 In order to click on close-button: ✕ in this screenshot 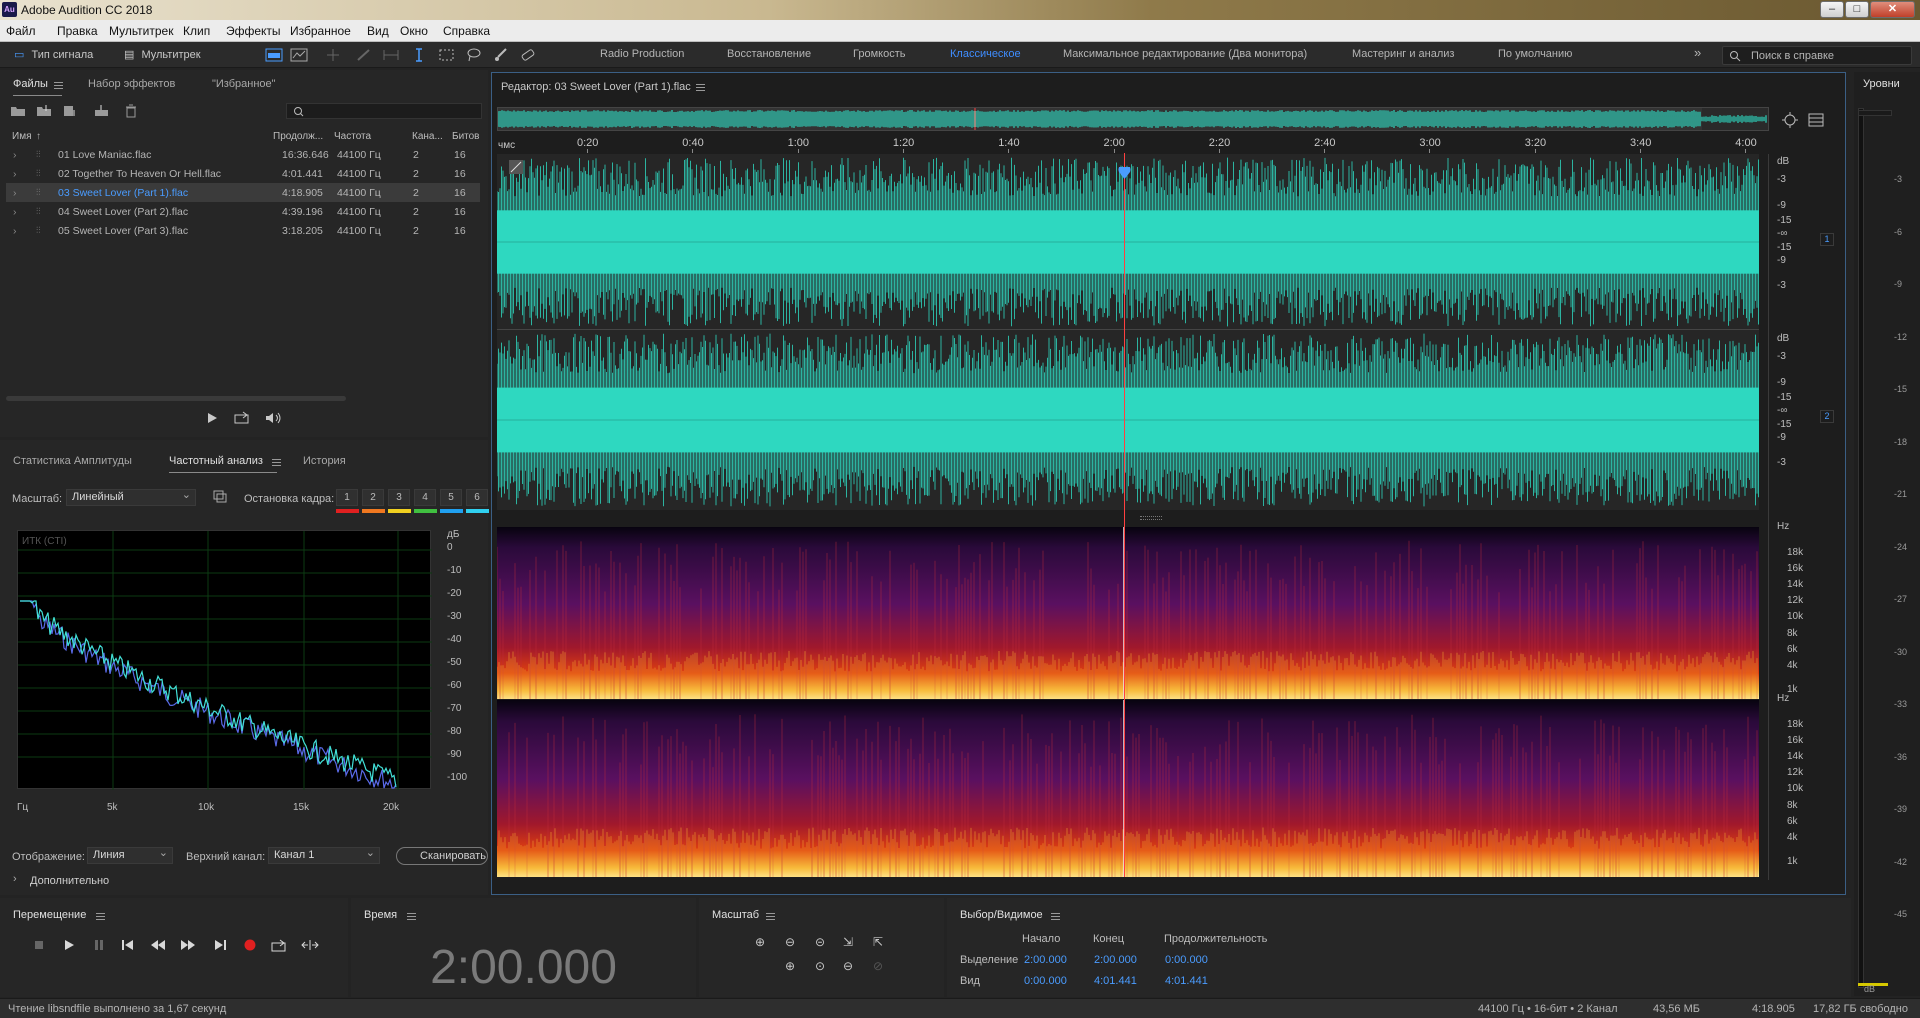, I will do `click(1892, 9)`.